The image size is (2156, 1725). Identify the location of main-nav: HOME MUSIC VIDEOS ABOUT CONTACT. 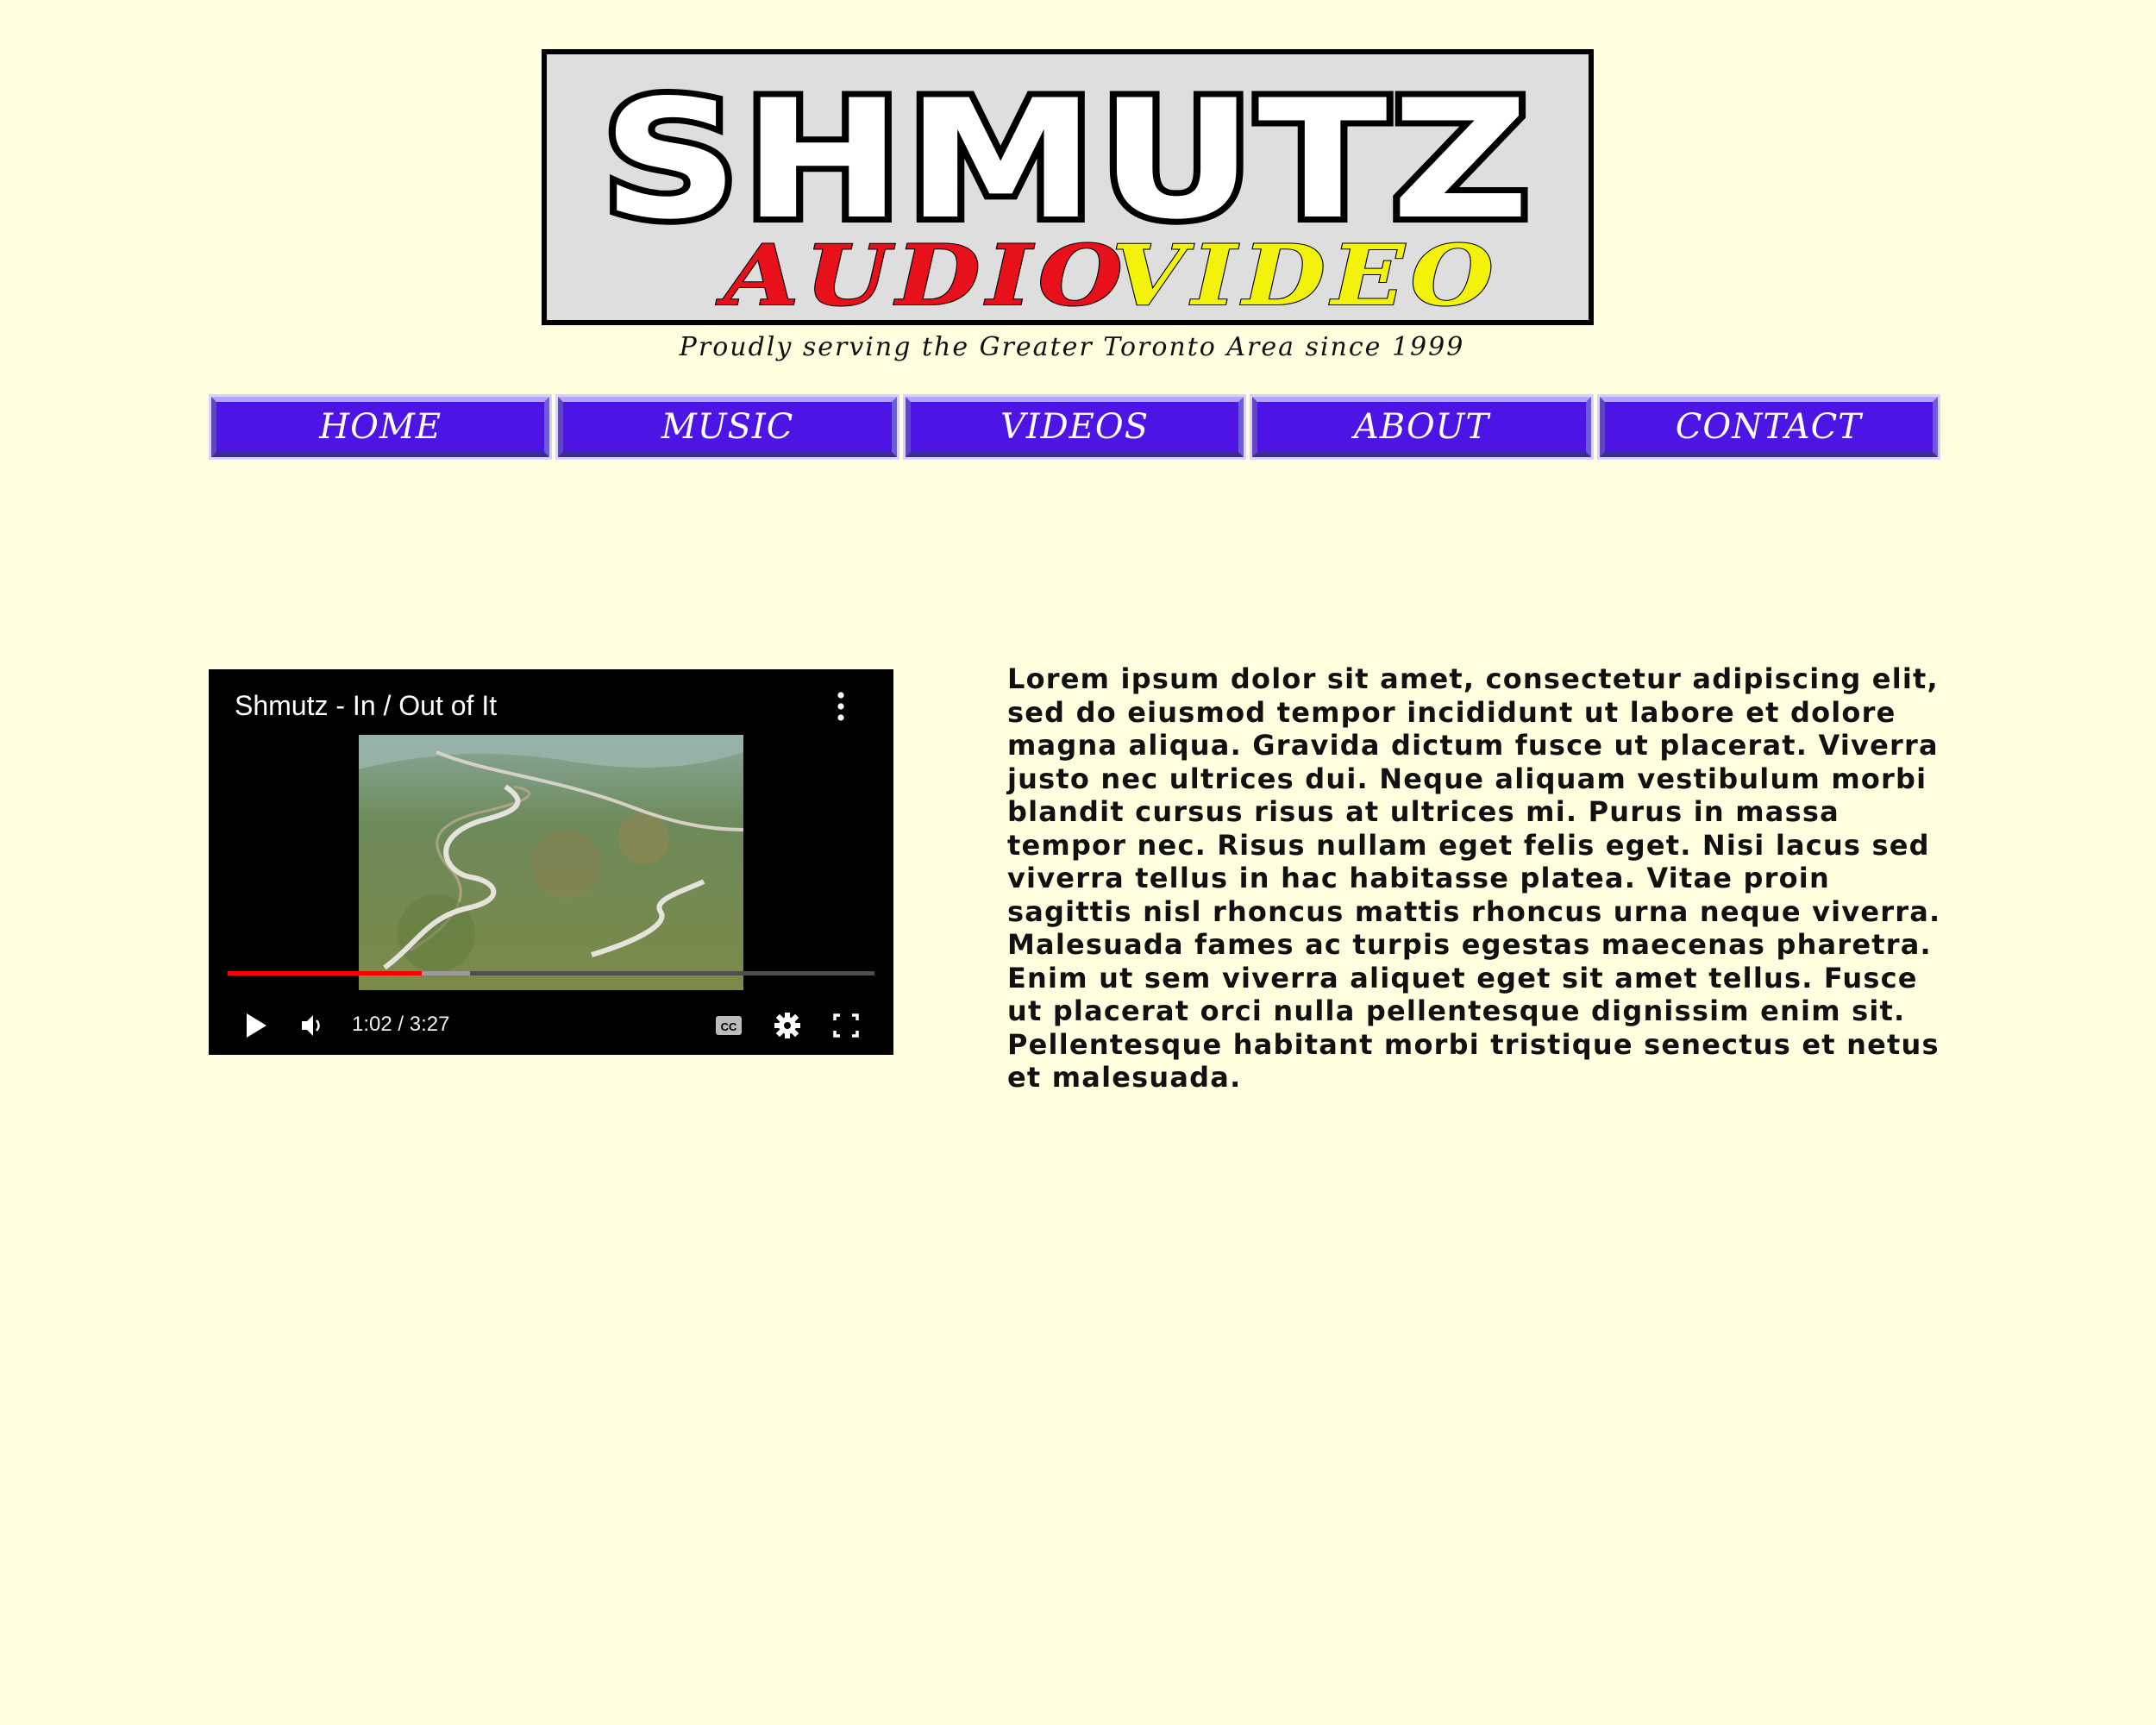
(1074, 427).